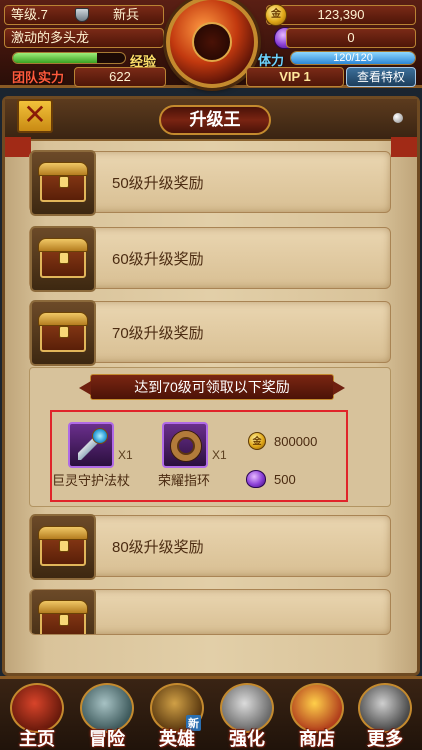 The width and height of the screenshot is (422, 750). What do you see at coordinates (381, 77) in the screenshot?
I see `view-privileges-button: 查看特权` at bounding box center [381, 77].